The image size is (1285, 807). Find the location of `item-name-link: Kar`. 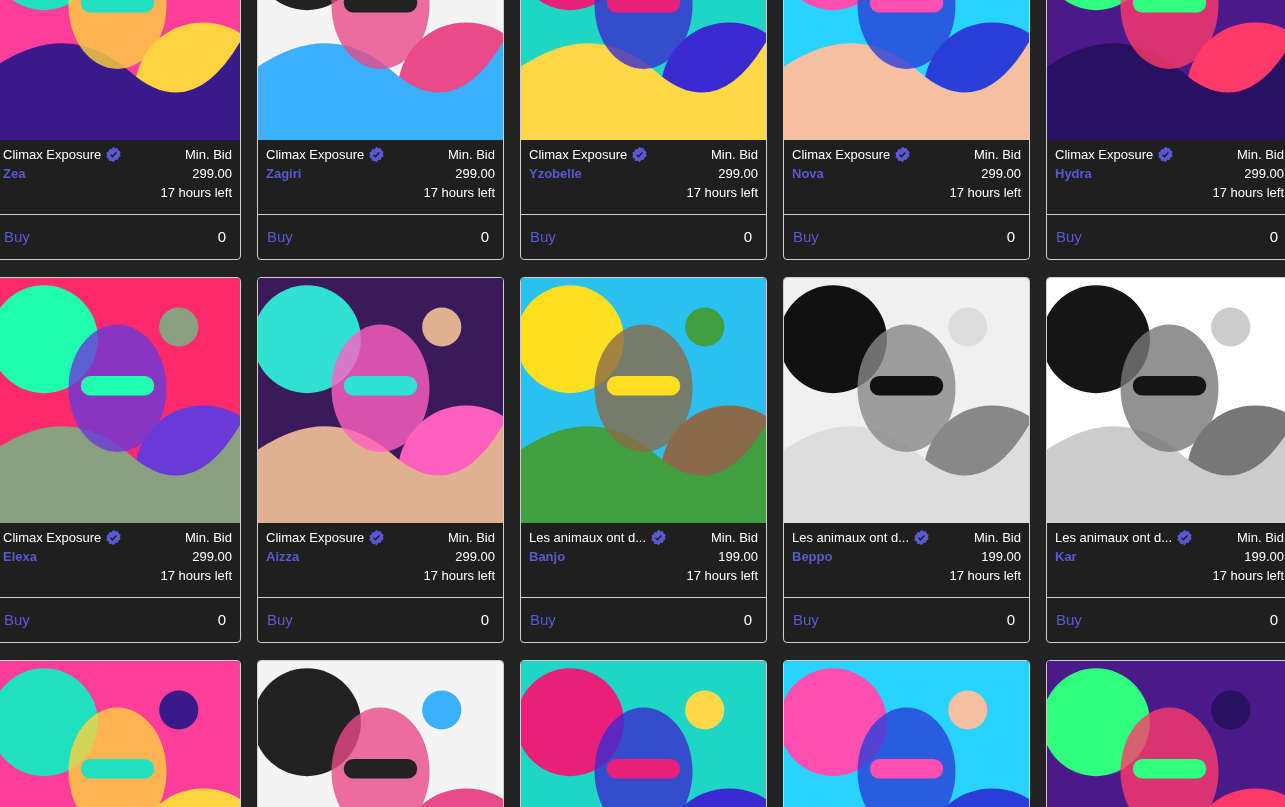

item-name-link: Kar is located at coordinates (1124, 556).